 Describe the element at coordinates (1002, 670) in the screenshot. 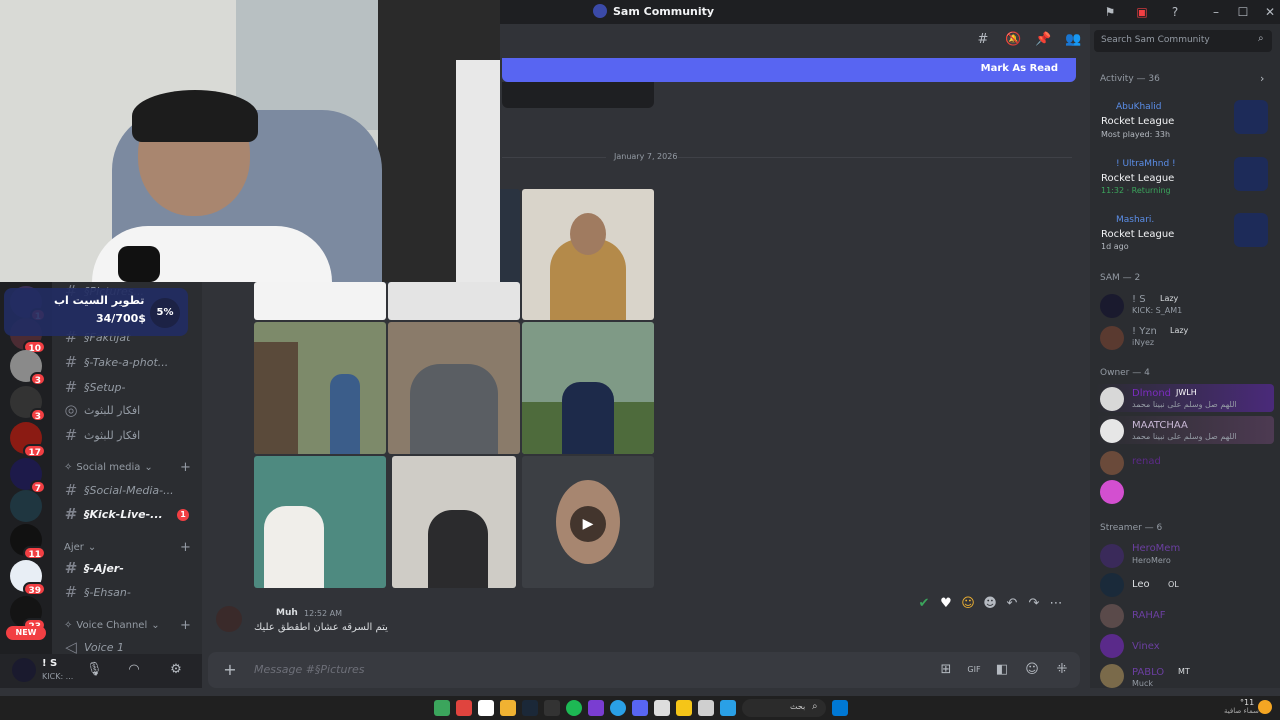

I see `sticker-icon: ◧` at that location.